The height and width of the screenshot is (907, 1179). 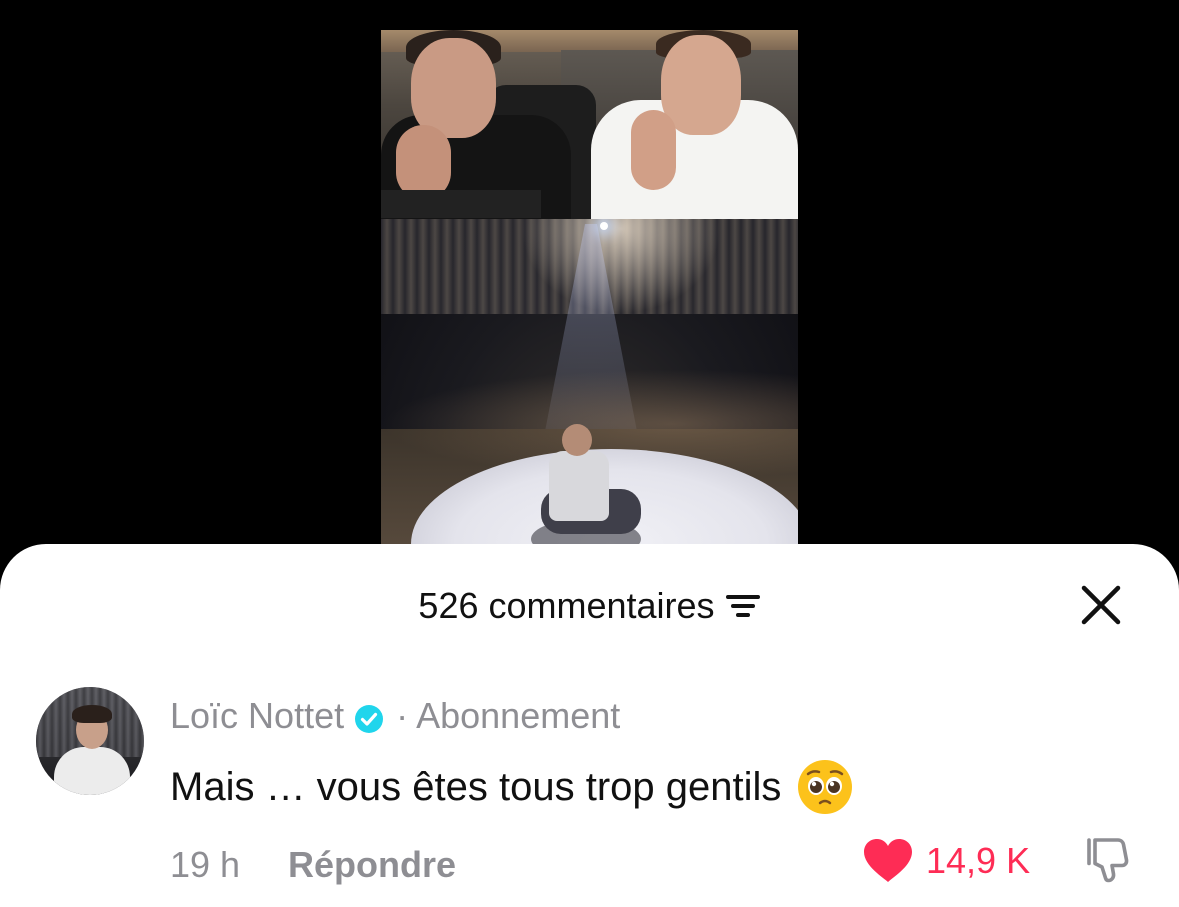 I want to click on verified-badge-icon, so click(x=369, y=717).